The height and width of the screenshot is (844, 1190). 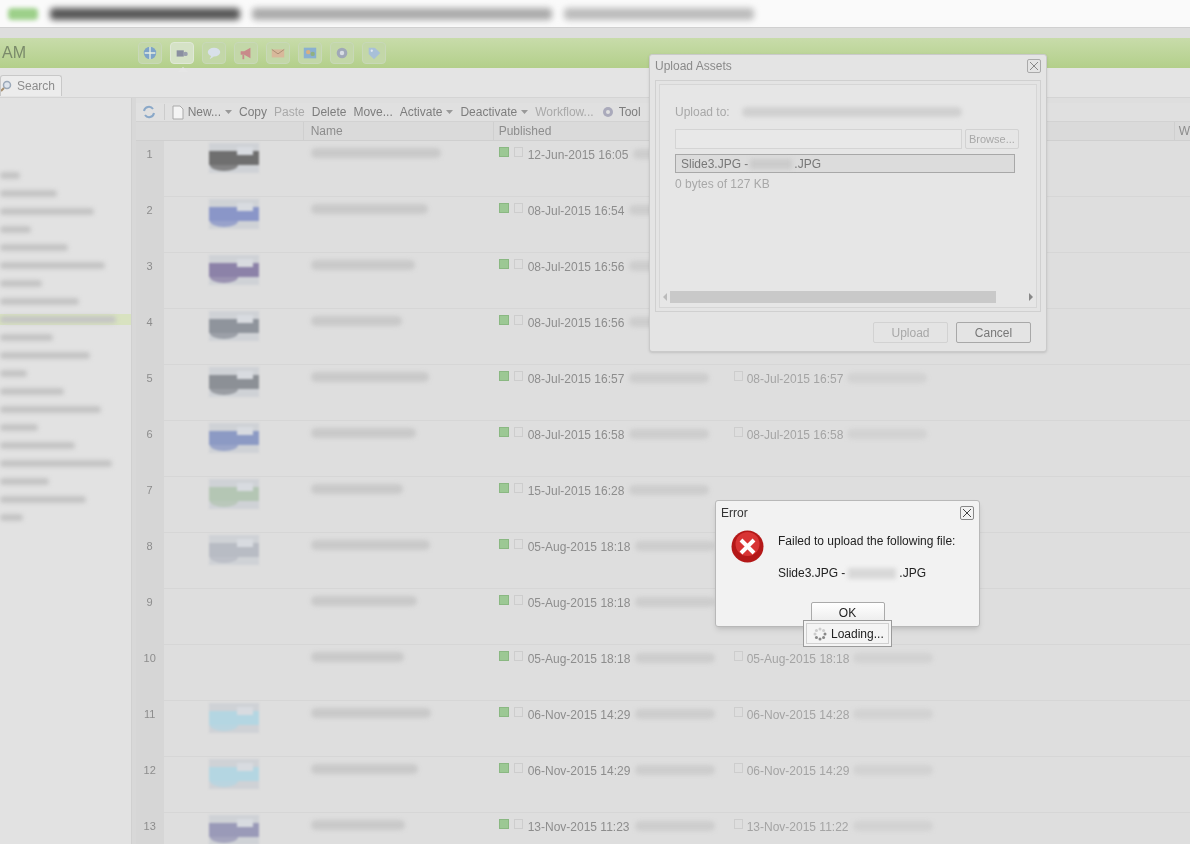 What do you see at coordinates (148, 112) in the screenshot?
I see `refresh-icon` at bounding box center [148, 112].